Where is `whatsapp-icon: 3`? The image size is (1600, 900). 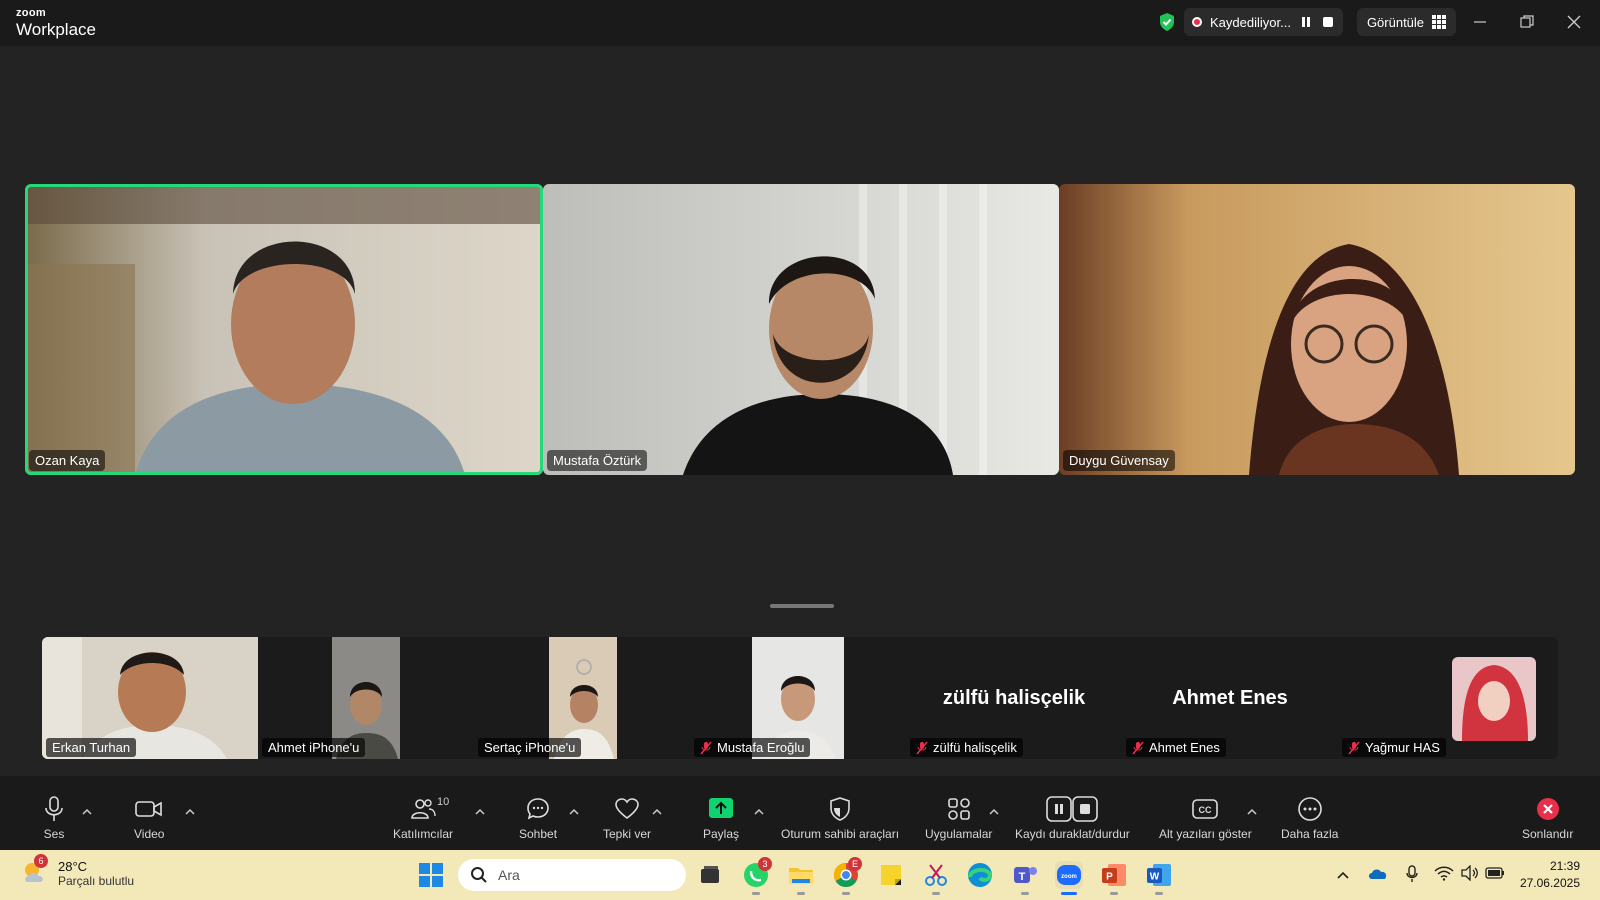 whatsapp-icon: 3 is located at coordinates (757, 876).